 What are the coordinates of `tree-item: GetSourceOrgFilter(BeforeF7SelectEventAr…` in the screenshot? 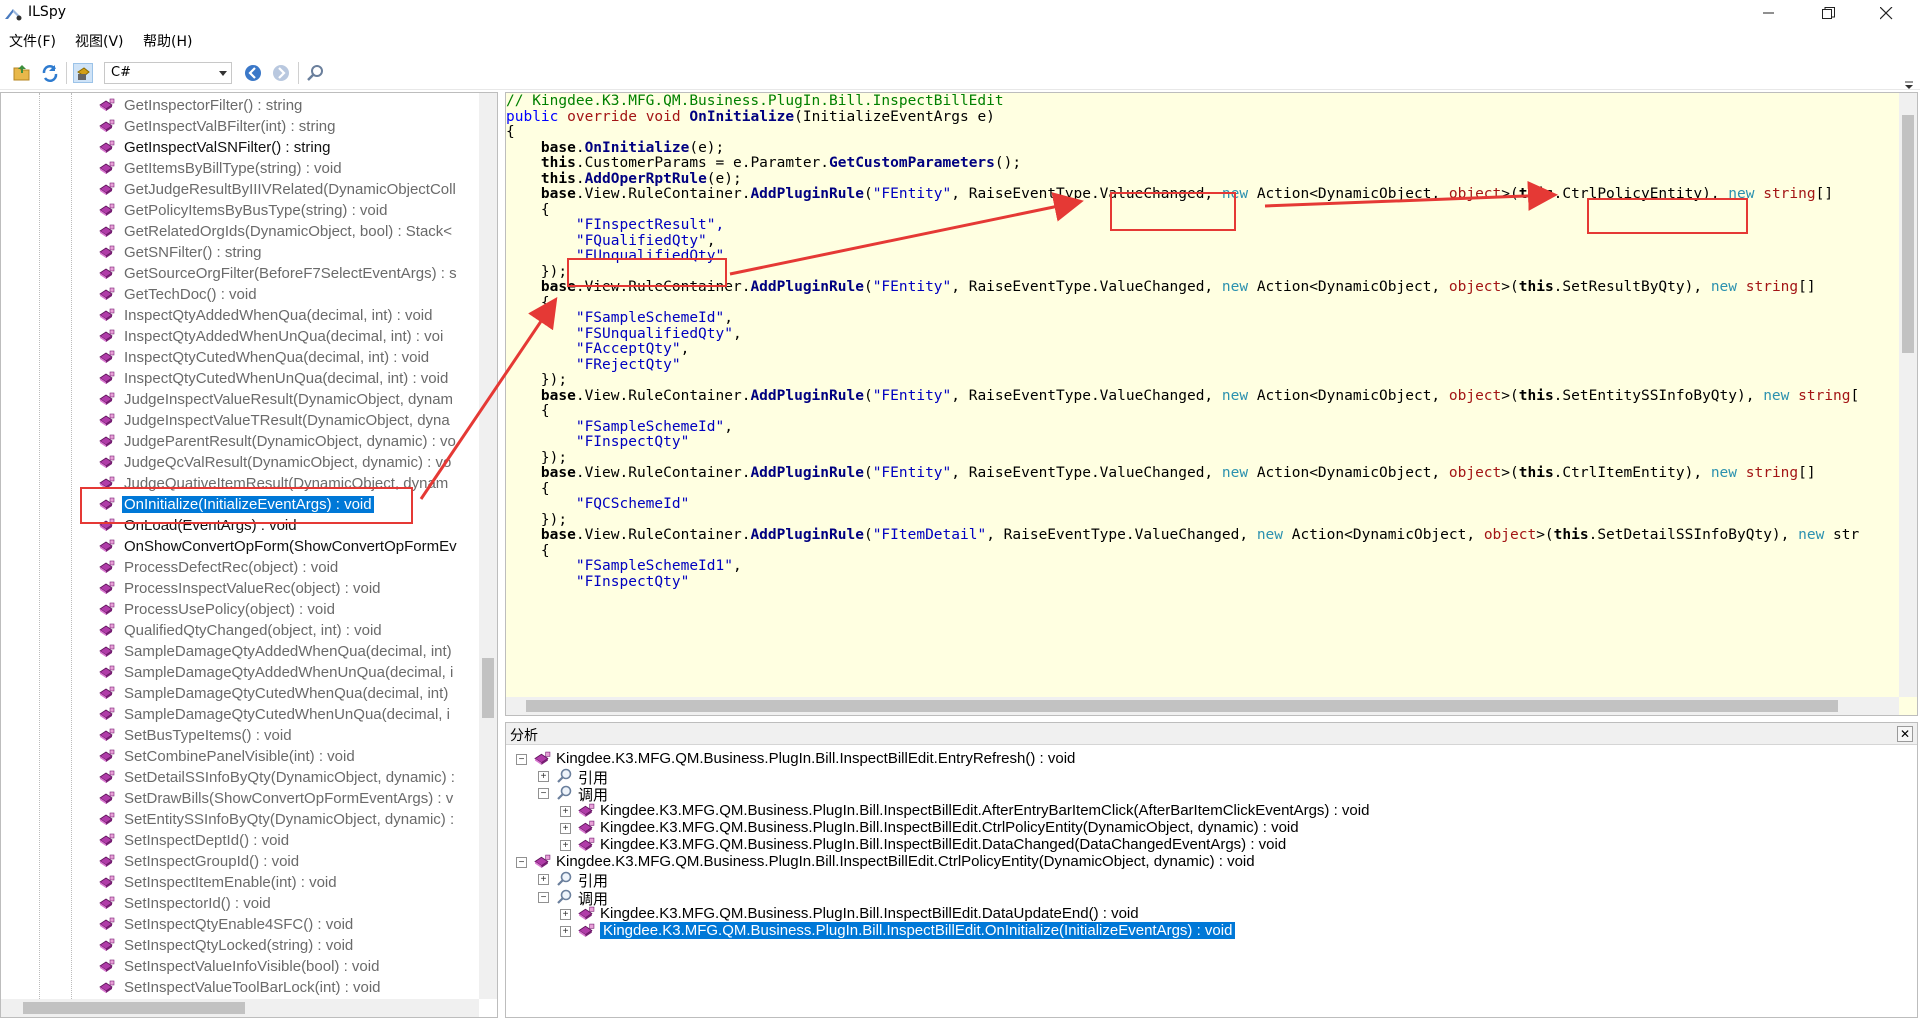 It's located at (240, 273).